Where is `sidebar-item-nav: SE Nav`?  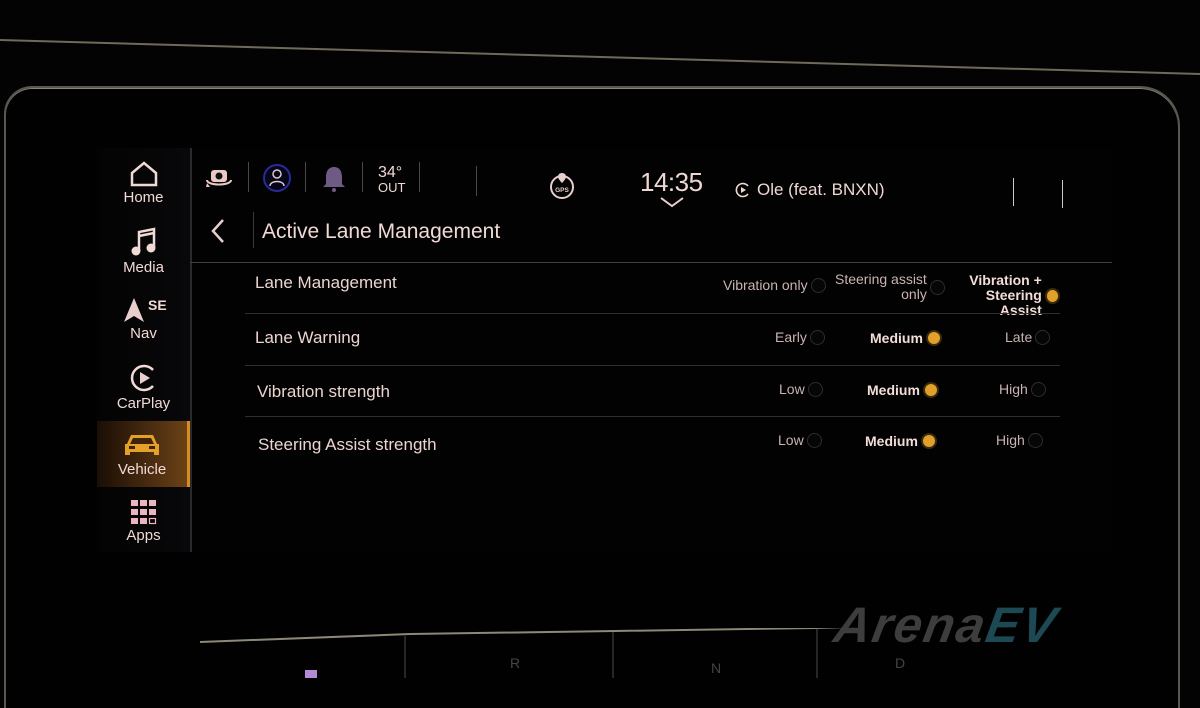 sidebar-item-nav: SE Nav is located at coordinates (143, 319).